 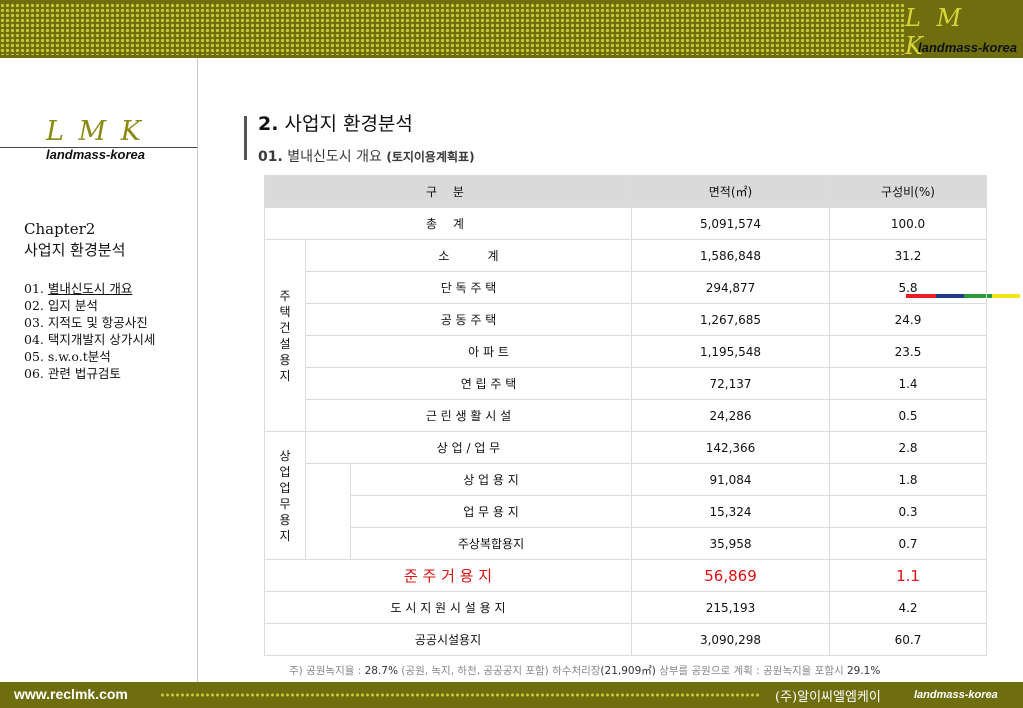 I want to click on sidebar-item-location: 02. 입지 분석, so click(x=89, y=305).